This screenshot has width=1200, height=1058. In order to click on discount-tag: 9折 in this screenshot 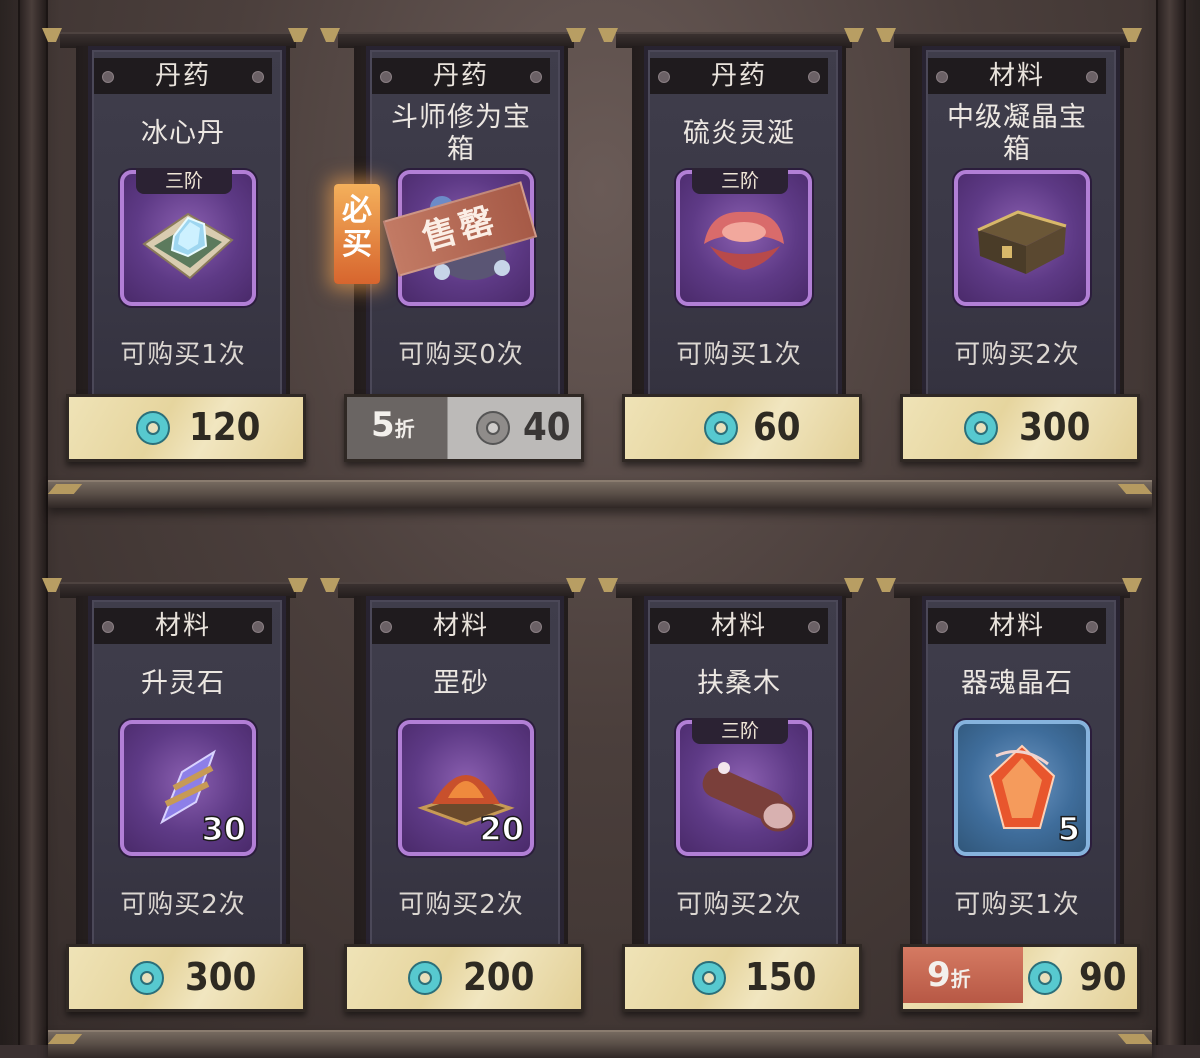, I will do `click(963, 975)`.